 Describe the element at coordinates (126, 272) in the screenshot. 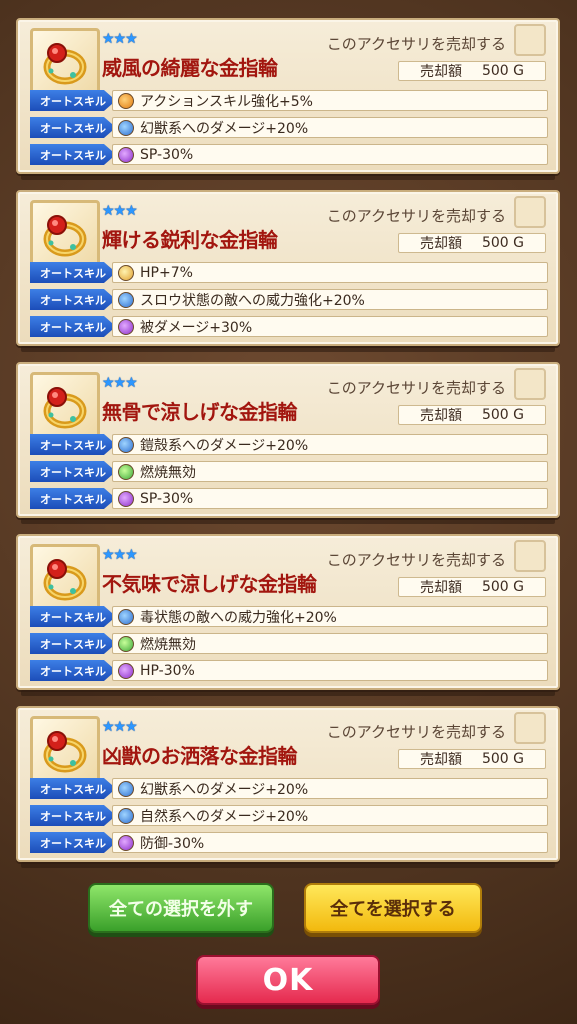

I see `hp-icon` at that location.